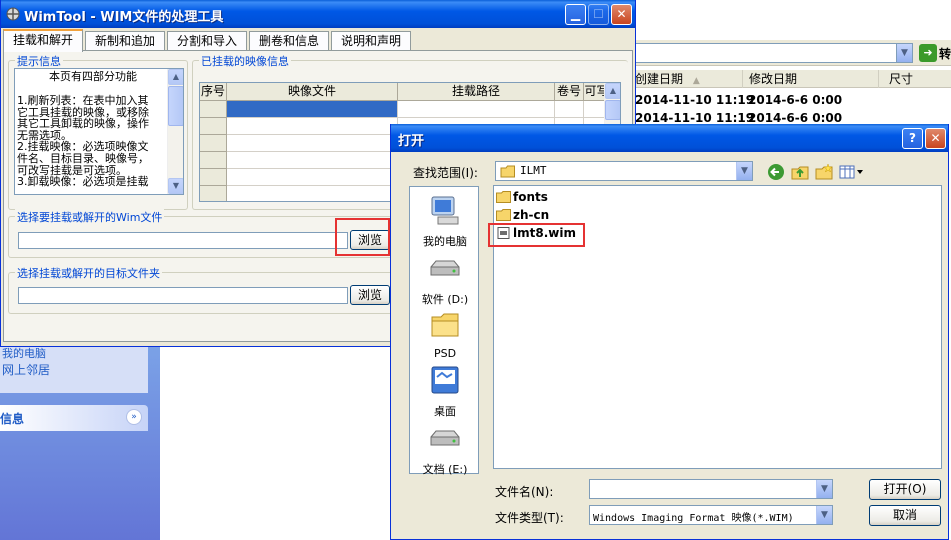  What do you see at coordinates (24, 353) in the screenshot?
I see `my-computer-link: 我的电脑` at bounding box center [24, 353].